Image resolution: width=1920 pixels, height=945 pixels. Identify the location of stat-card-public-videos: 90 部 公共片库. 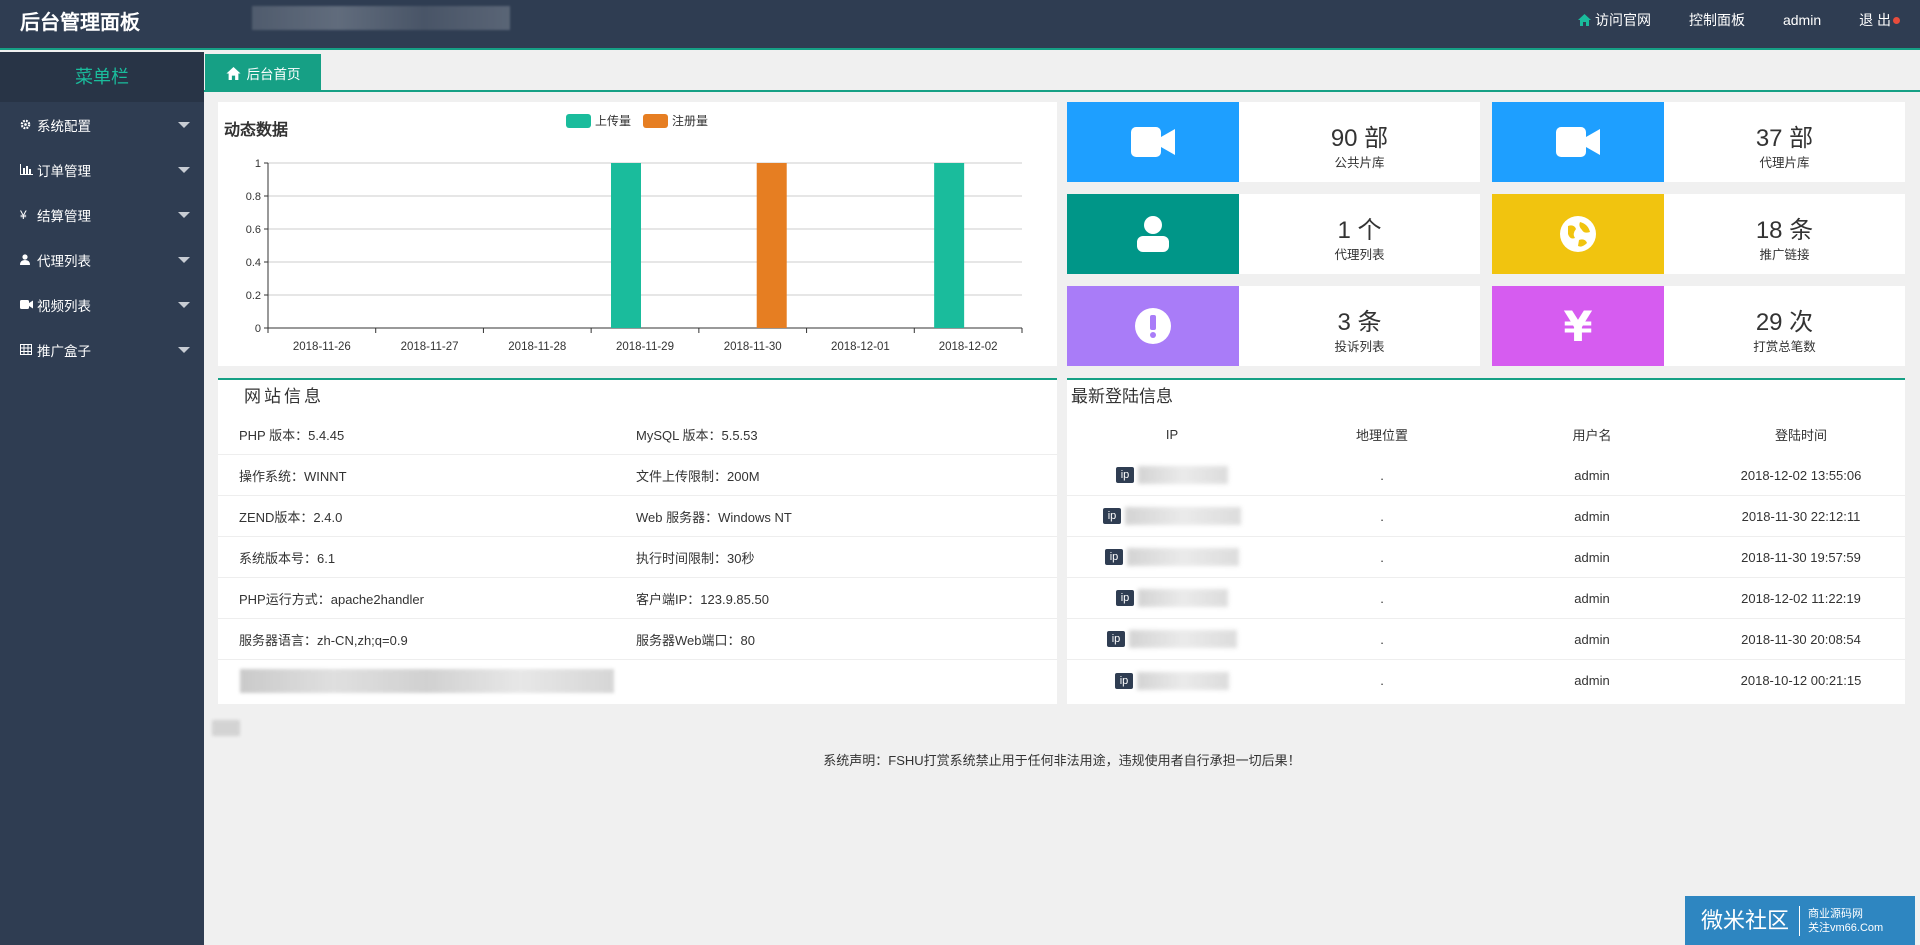
(1273, 142).